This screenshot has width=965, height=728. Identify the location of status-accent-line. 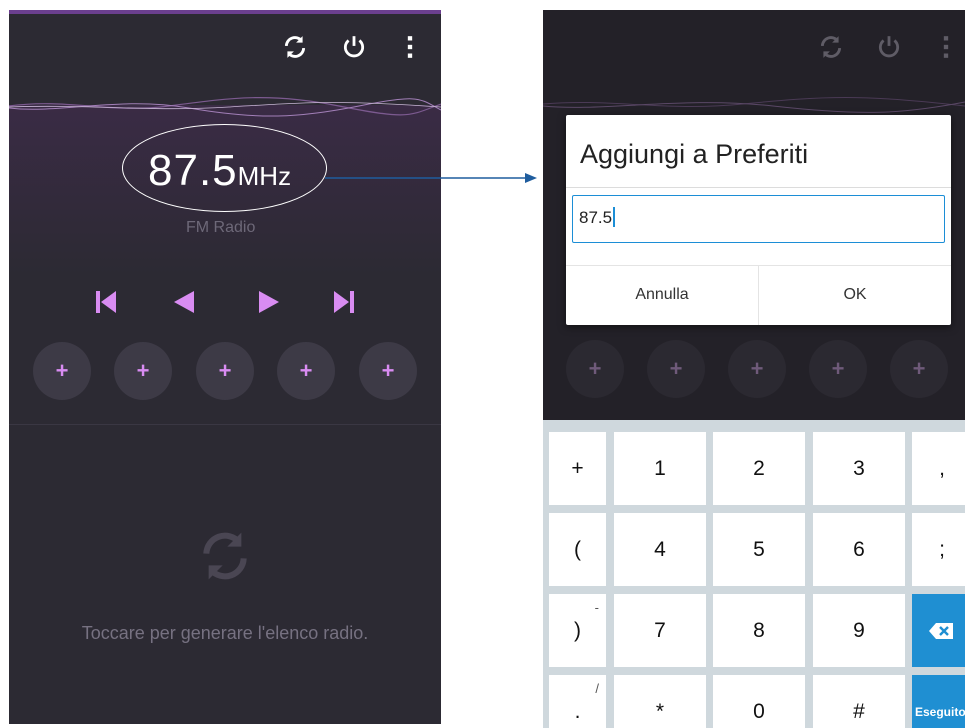
(225, 12).